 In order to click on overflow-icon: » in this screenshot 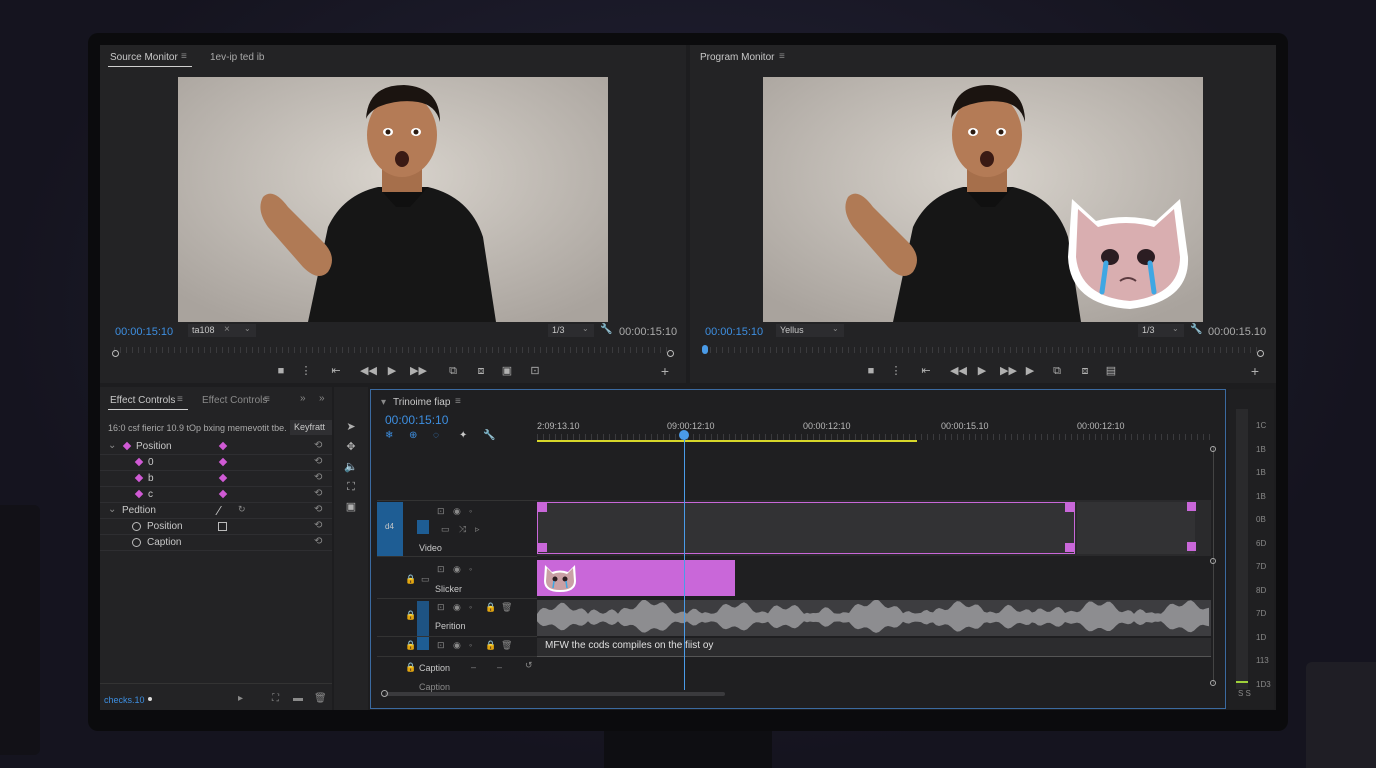, I will do `click(303, 398)`.